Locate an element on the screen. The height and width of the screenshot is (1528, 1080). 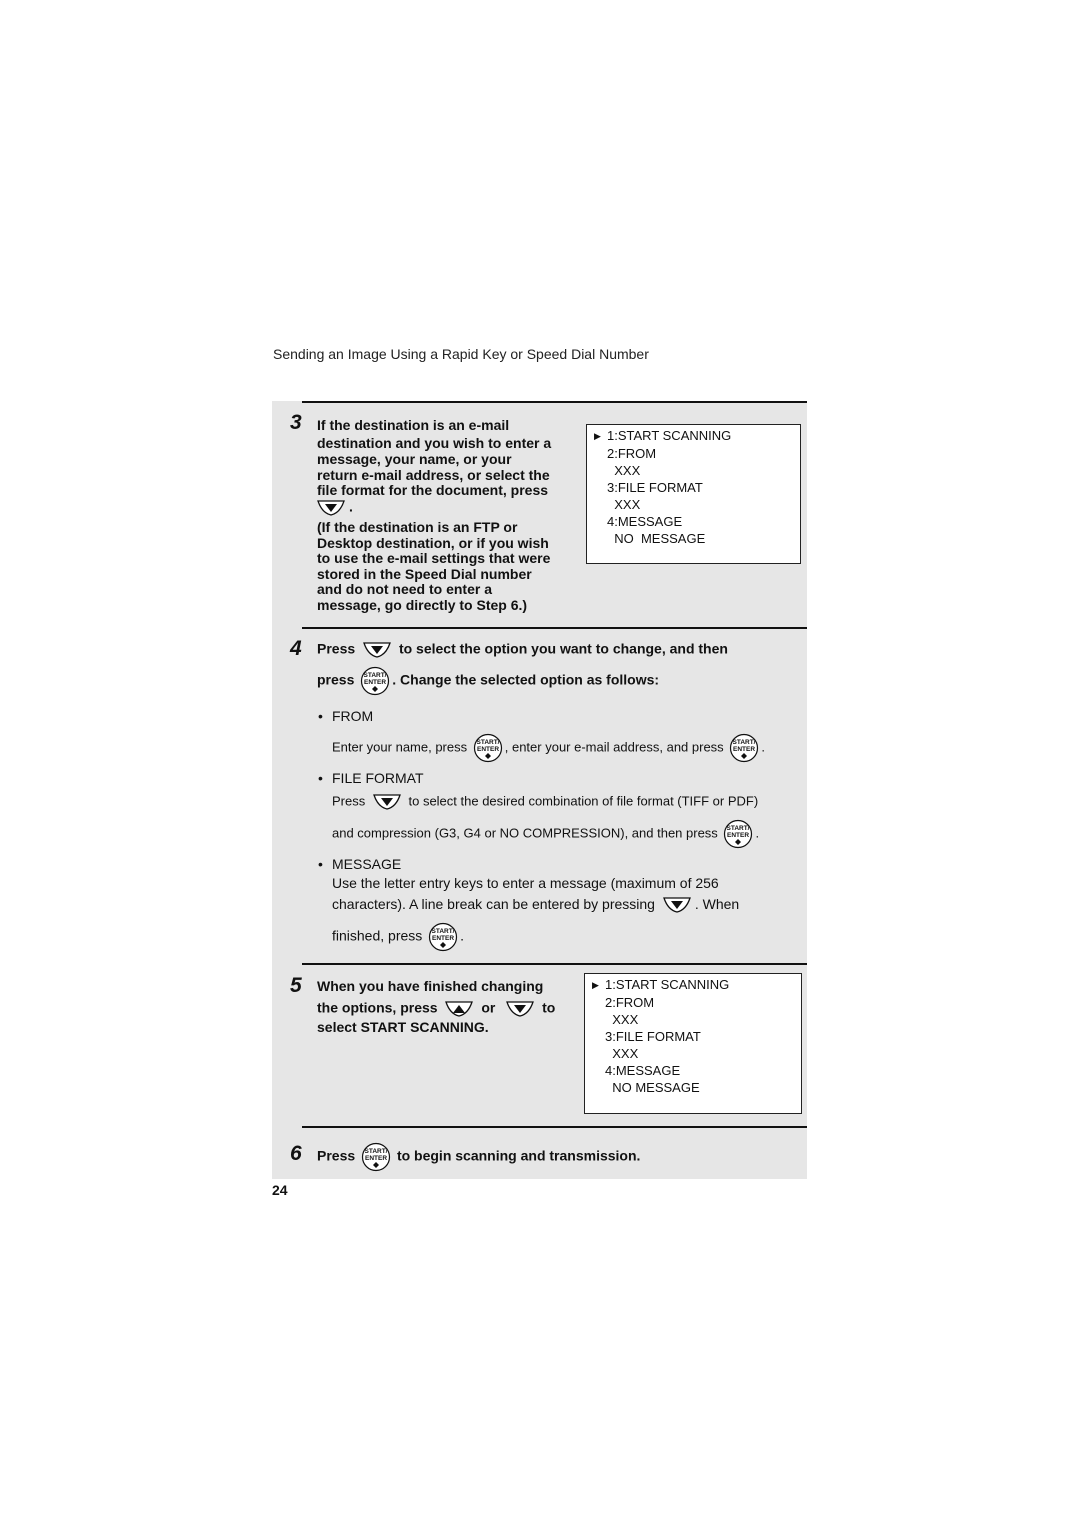
step4-text: Press is located at coordinates (336, 648).